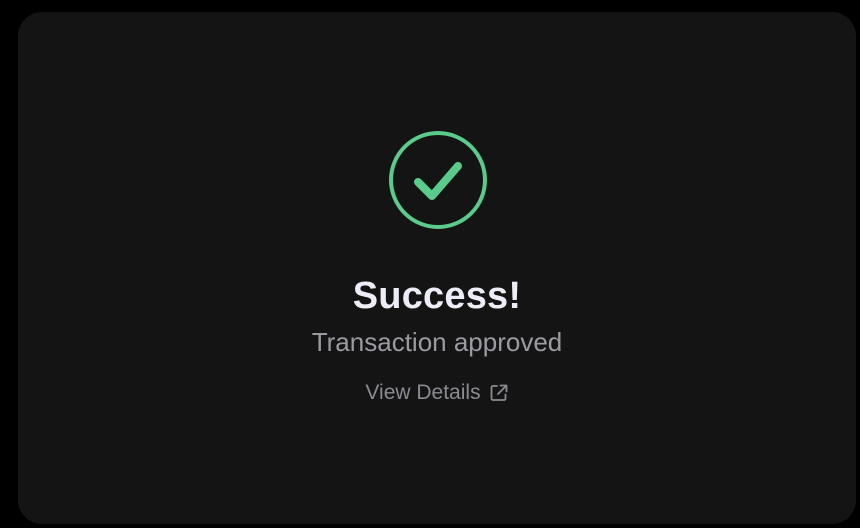 The image size is (860, 528). What do you see at coordinates (499, 393) in the screenshot?
I see `external-link-icon` at bounding box center [499, 393].